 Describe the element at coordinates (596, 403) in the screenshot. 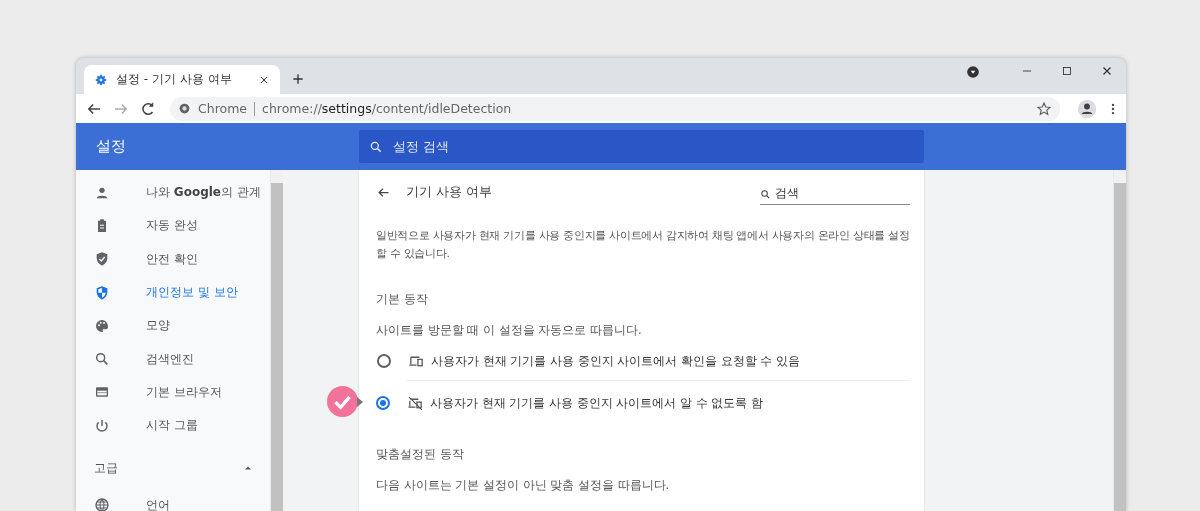

I see `option-label: 사용자가 현재 기기를 사용 중인지 사이트에서 알 수 없도록 함` at that location.